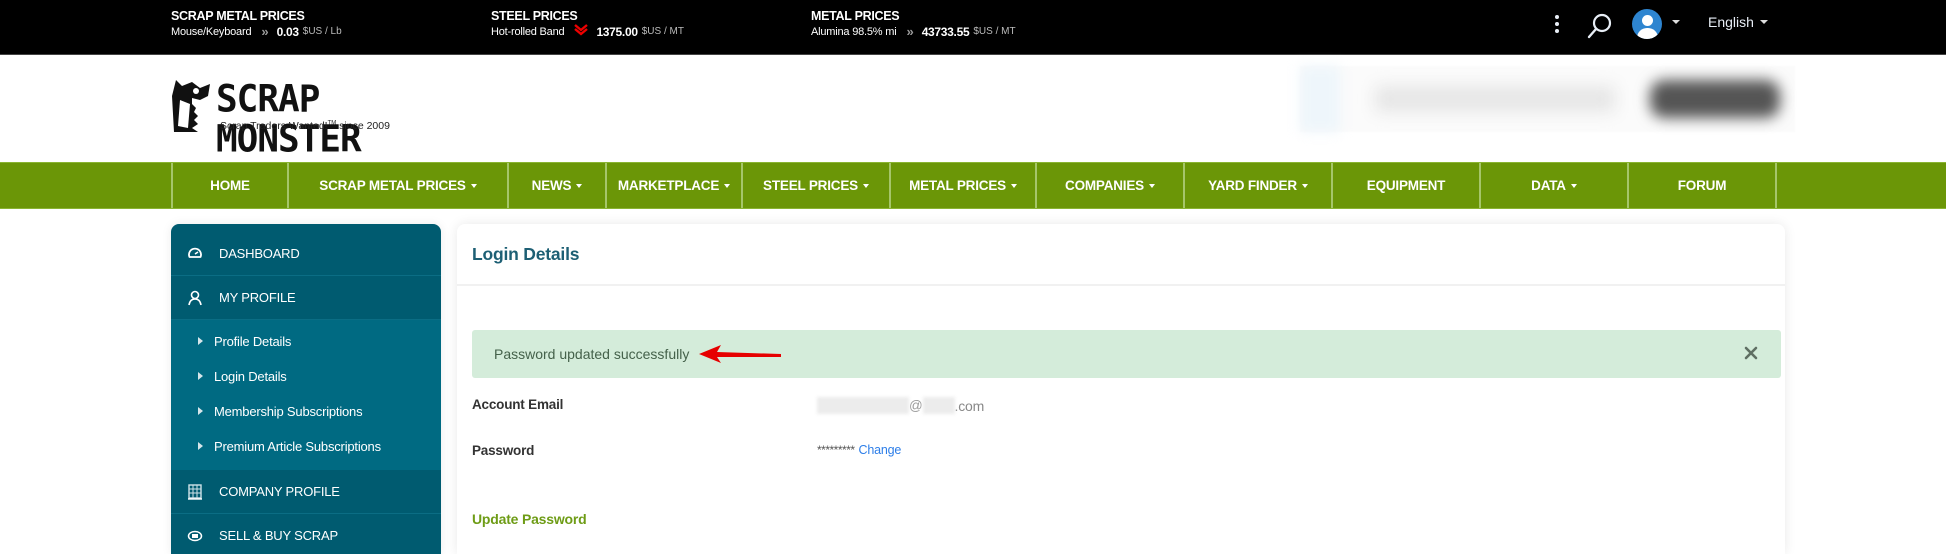 This screenshot has width=1946, height=554. What do you see at coordinates (1547, 99) in the screenshot?
I see `redacted-header-banner` at bounding box center [1547, 99].